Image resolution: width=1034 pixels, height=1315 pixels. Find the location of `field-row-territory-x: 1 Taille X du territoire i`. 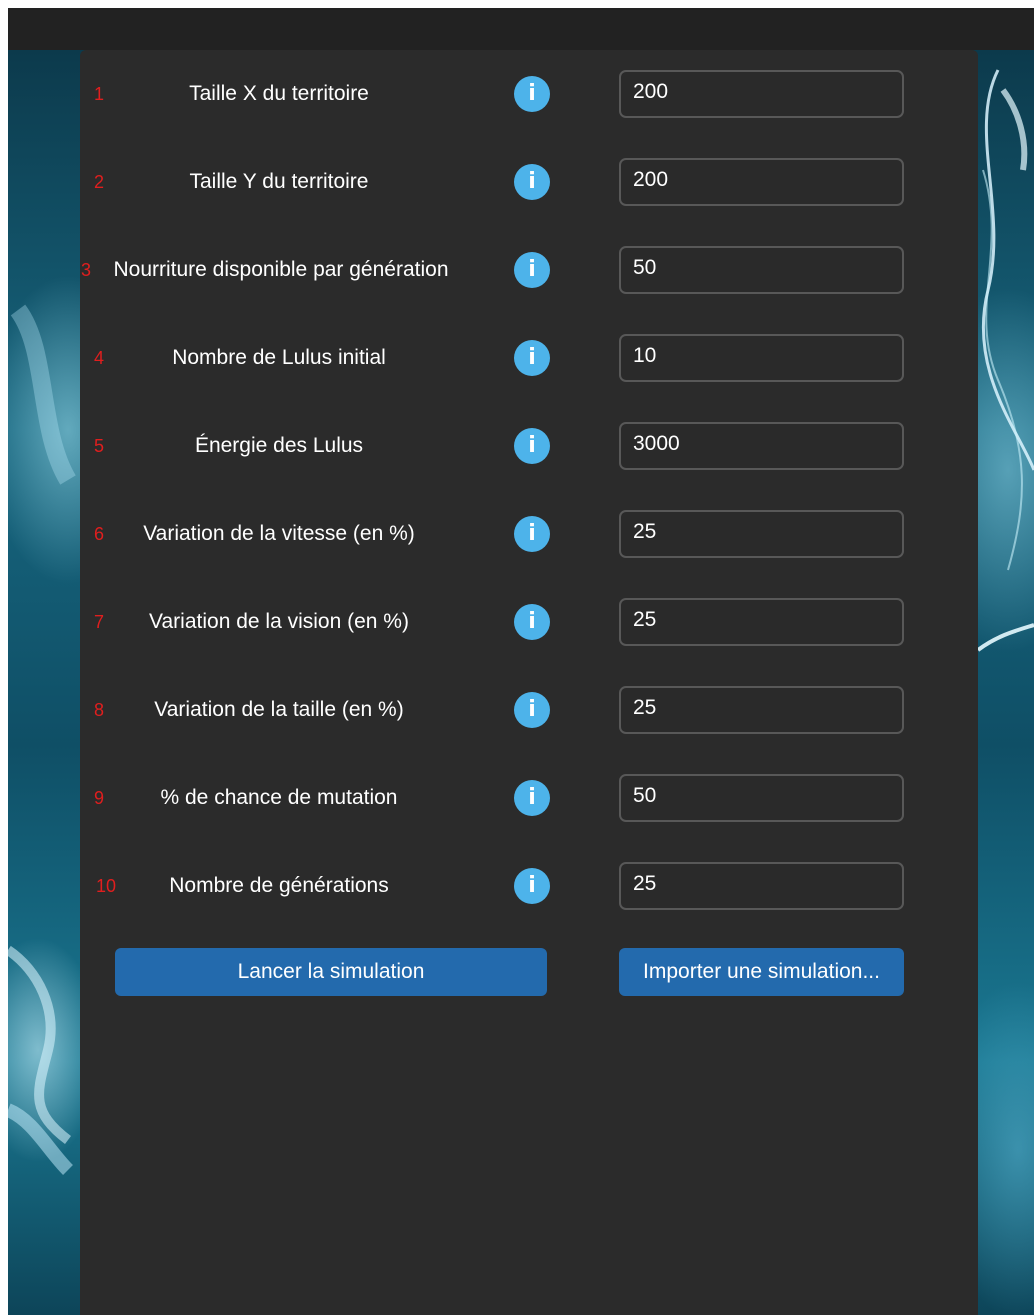

field-row-territory-x: 1 Taille X du territoire i is located at coordinates (529, 94).